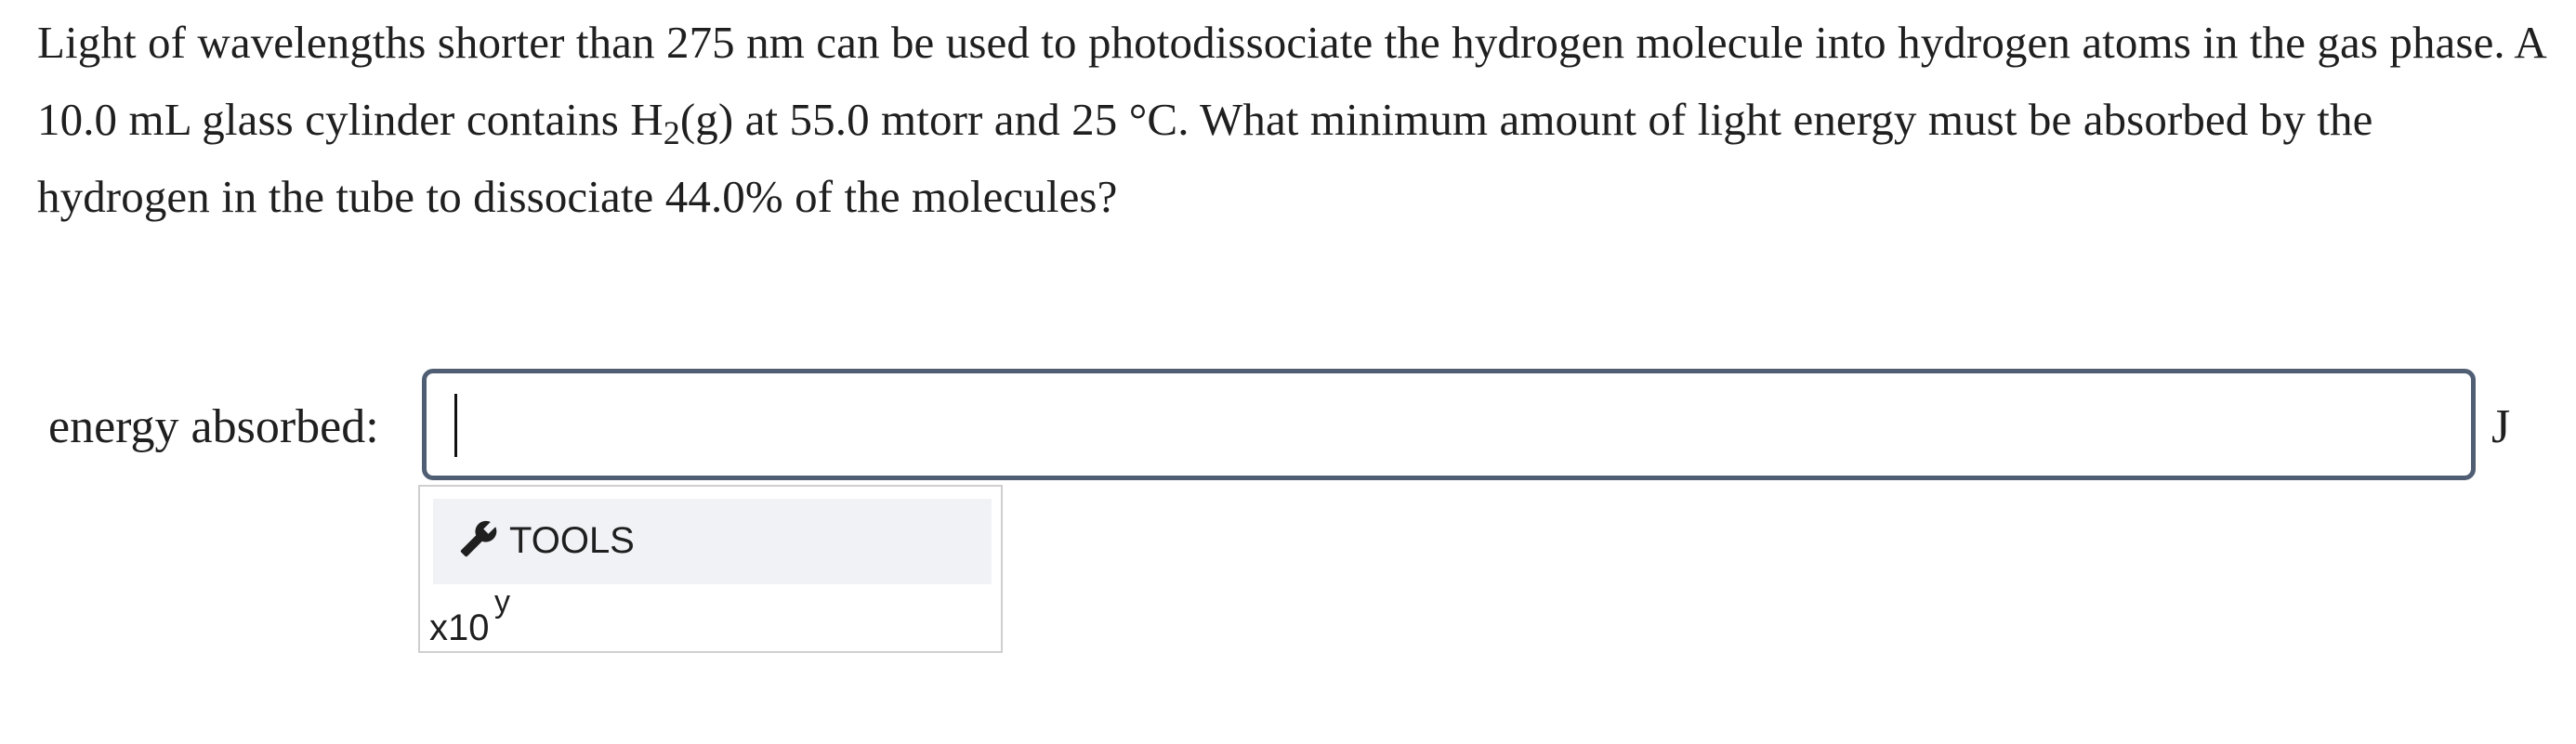 This screenshot has width=2576, height=744. Describe the element at coordinates (2501, 427) in the screenshot. I see `unit-label: J` at that location.